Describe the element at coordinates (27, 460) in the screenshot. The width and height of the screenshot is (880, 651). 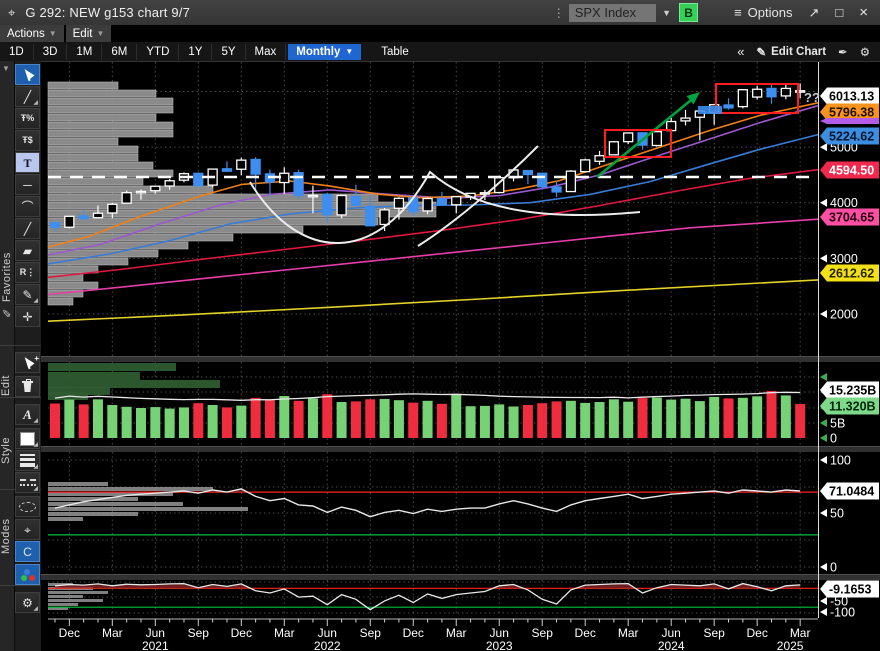
I see `line-width-tool: ◢` at that location.